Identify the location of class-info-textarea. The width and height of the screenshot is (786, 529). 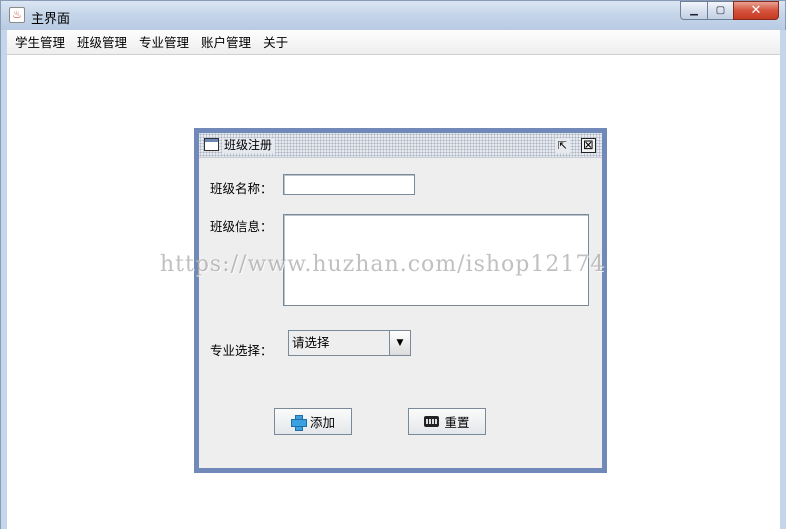
(436, 260).